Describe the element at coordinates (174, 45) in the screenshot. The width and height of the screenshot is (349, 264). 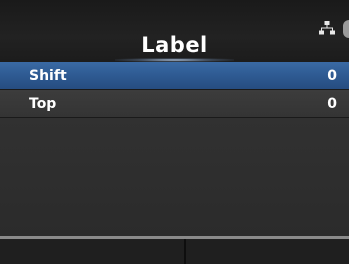
I see `page-title: Label` at that location.